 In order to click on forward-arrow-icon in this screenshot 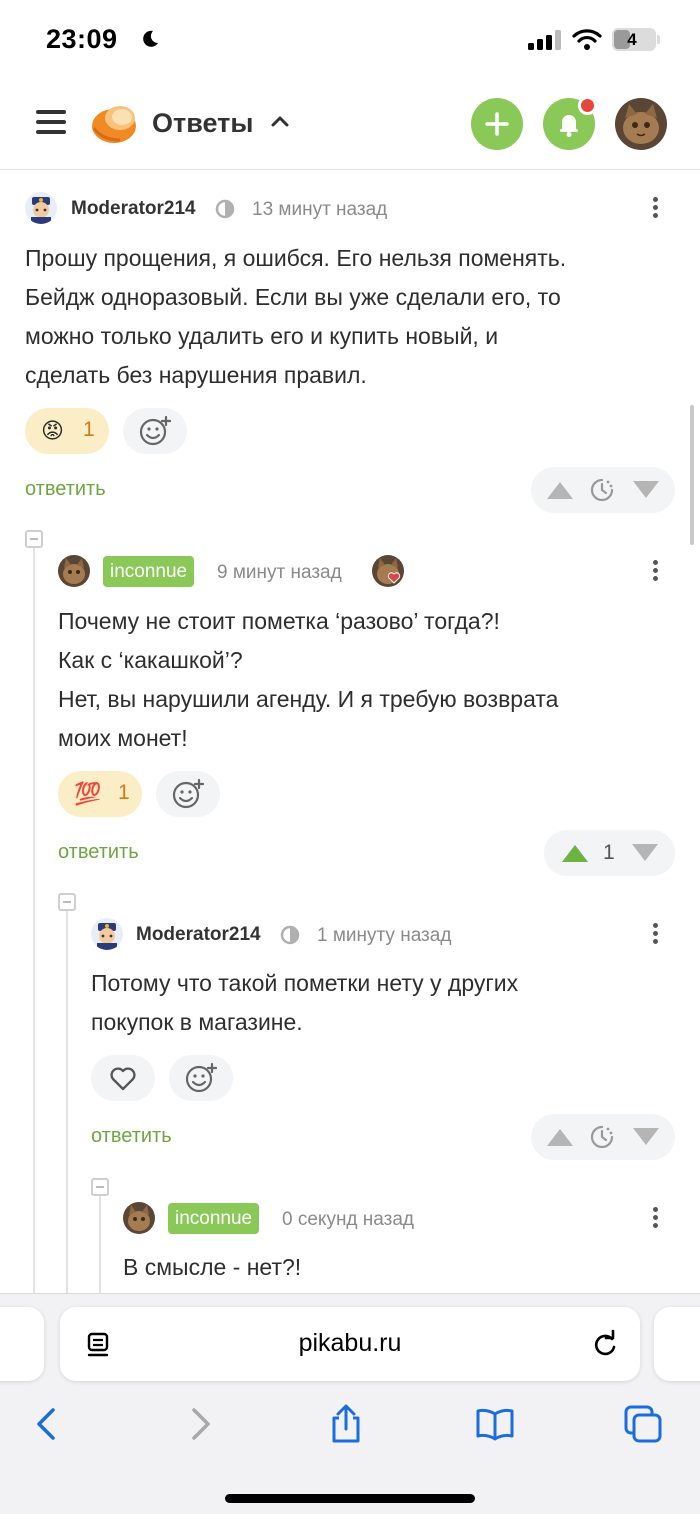, I will do `click(200, 1424)`.